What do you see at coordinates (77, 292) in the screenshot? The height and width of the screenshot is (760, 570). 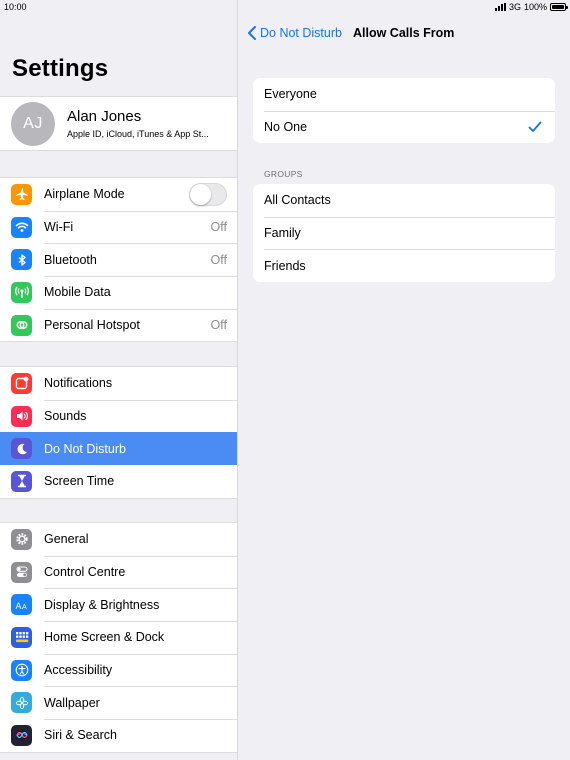 I see `sidebar-item-label: Mobile Data` at bounding box center [77, 292].